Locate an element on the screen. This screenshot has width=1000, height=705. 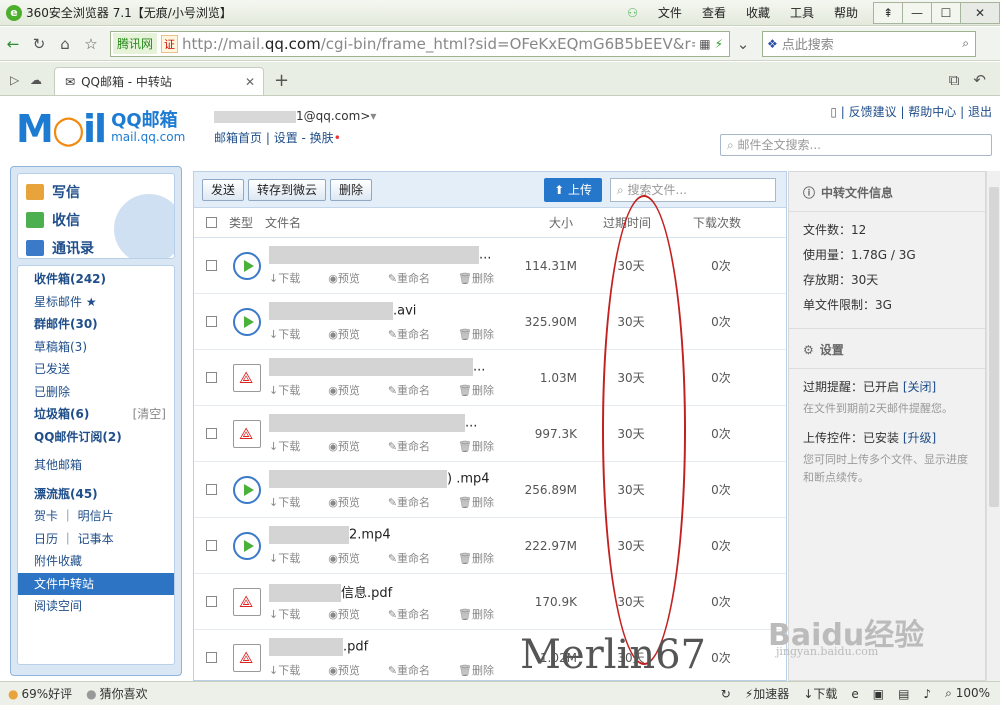
refresh-status-icon: ↻ is located at coordinates (726, 694).